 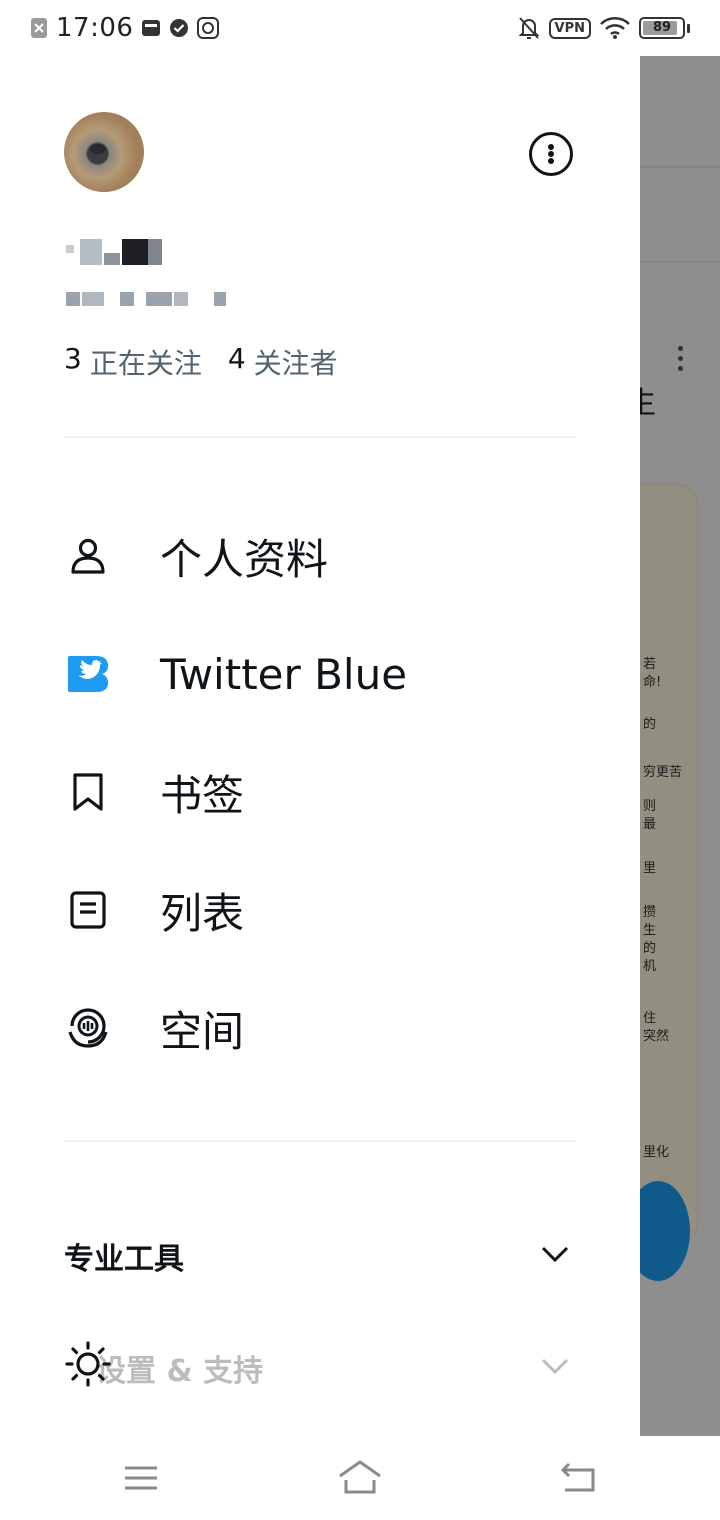 I want to click on system-nav-bar, so click(x=360, y=1478).